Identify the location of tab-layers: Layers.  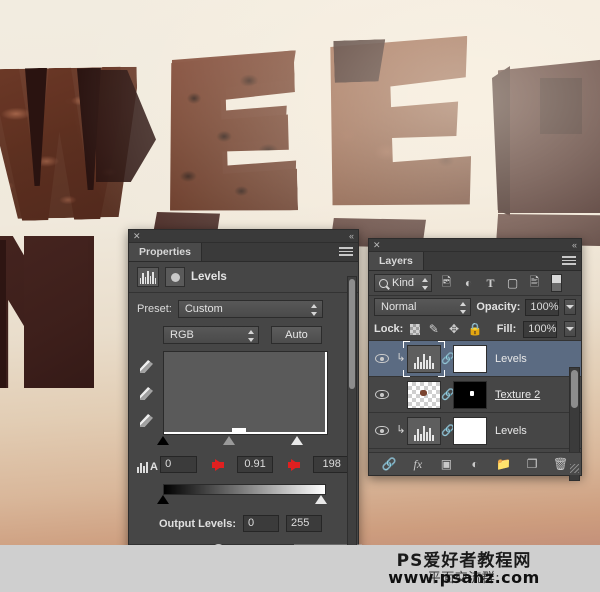
(396, 261).